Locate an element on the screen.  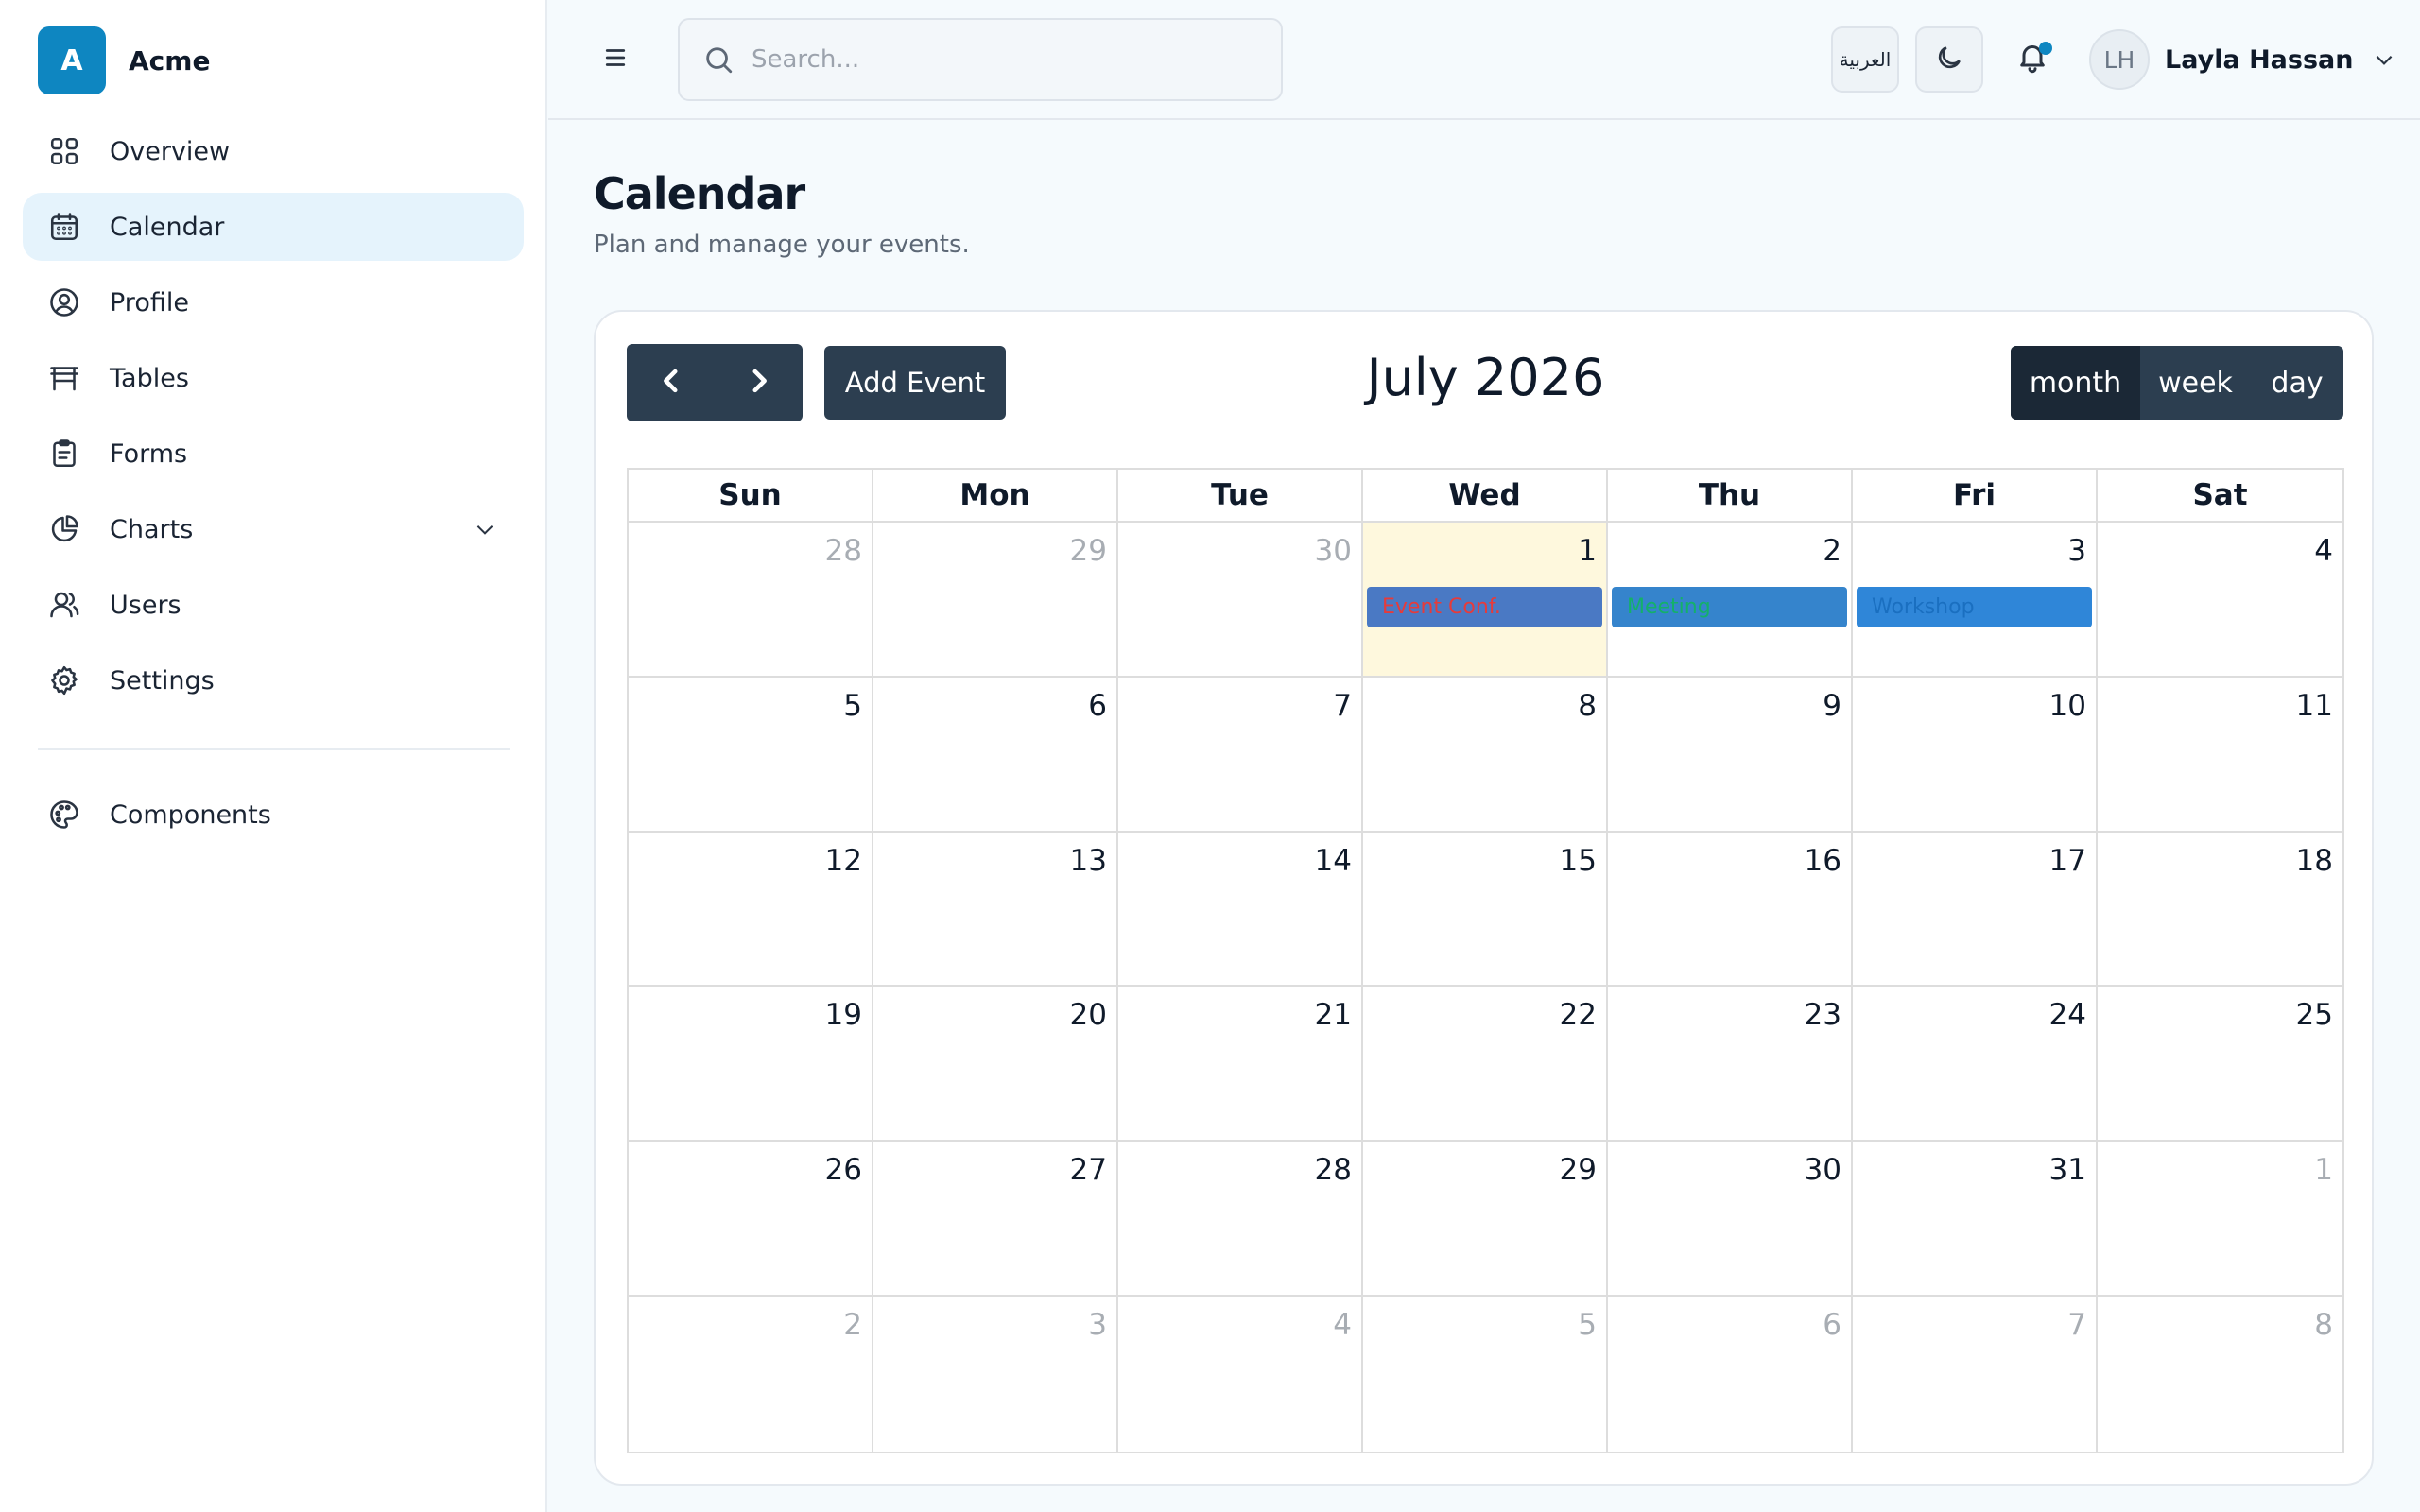
calendar-day-cell: 26 is located at coordinates (751, 1219).